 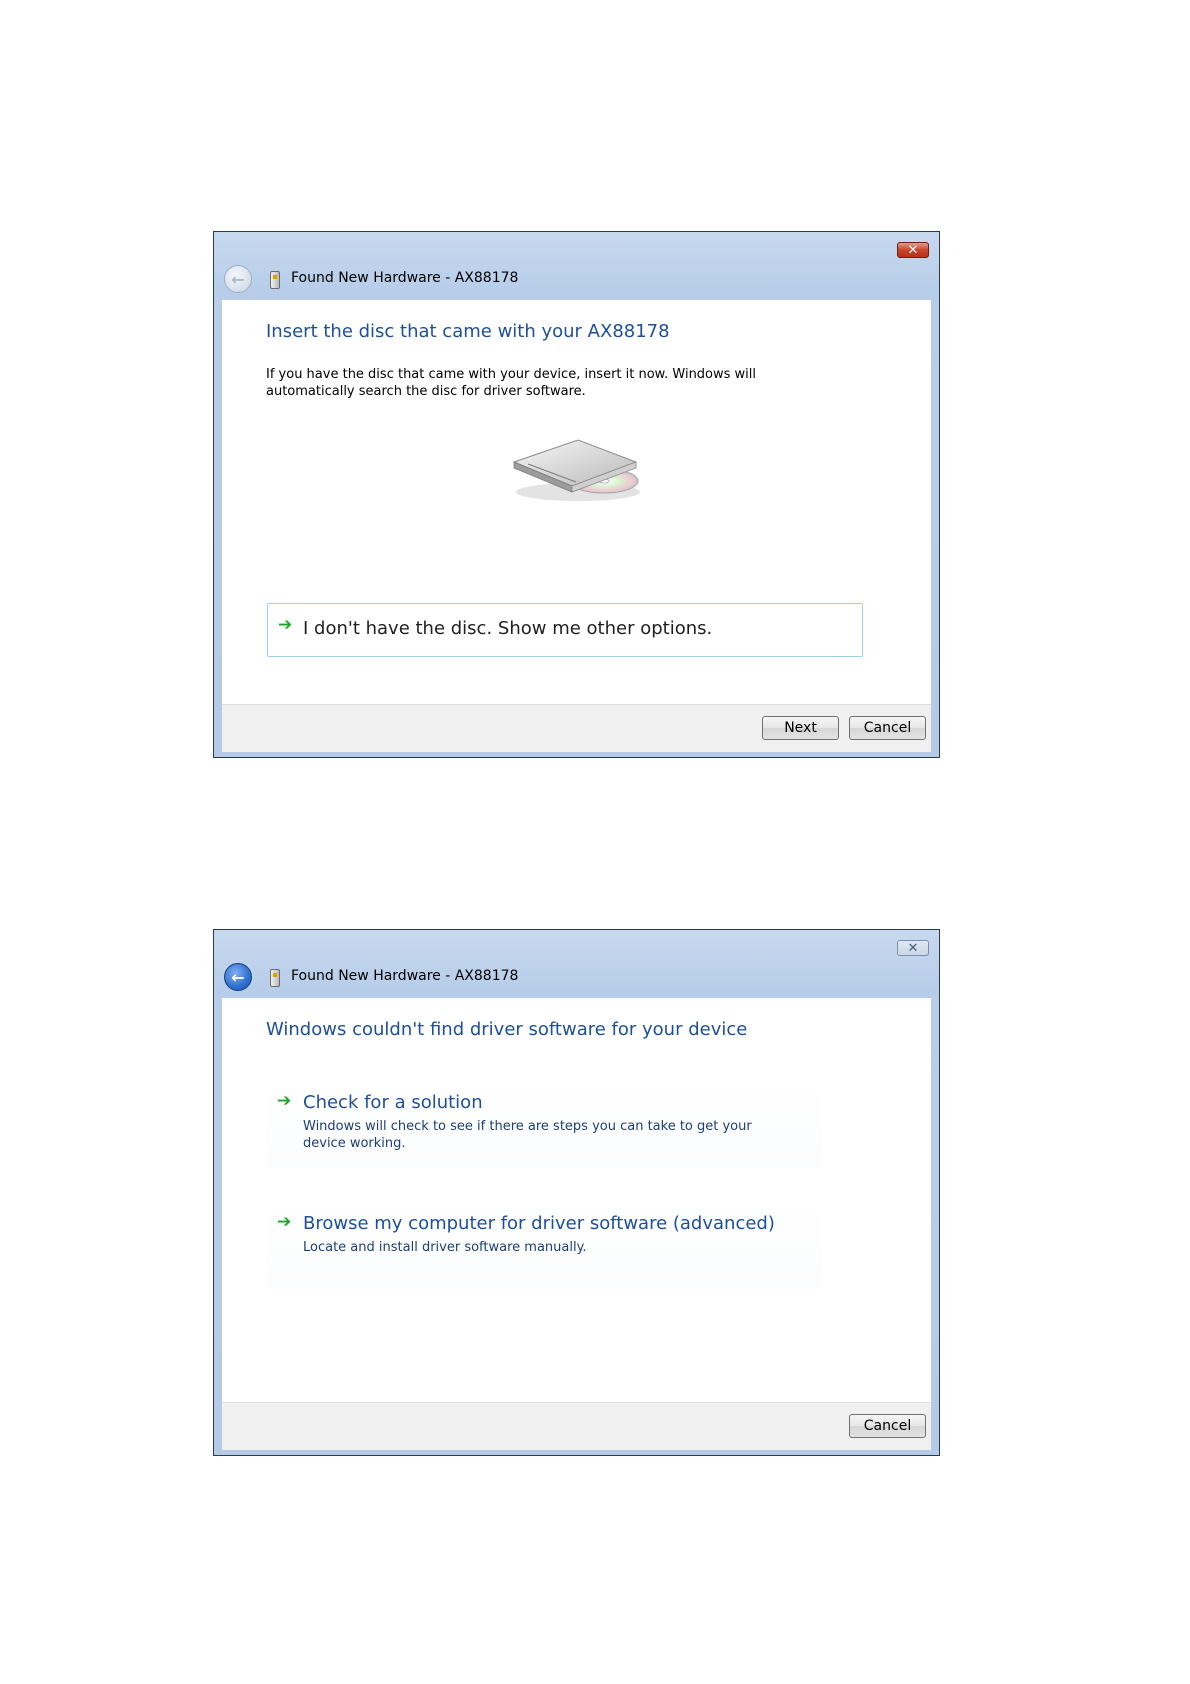 I want to click on dialog-footer: Next Cancel, so click(x=576, y=728).